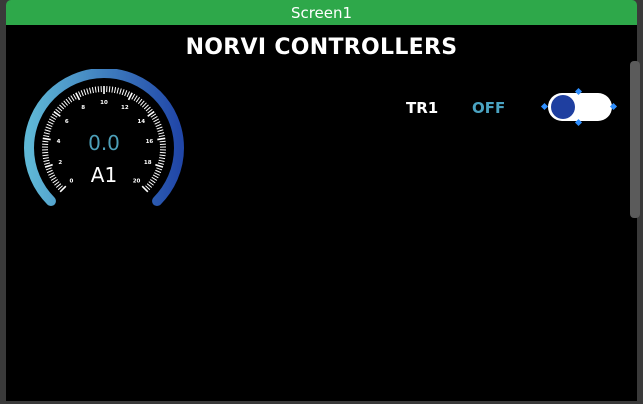 This screenshot has height=404, width=643. What do you see at coordinates (544, 106) in the screenshot?
I see `selection-handle-left` at bounding box center [544, 106].